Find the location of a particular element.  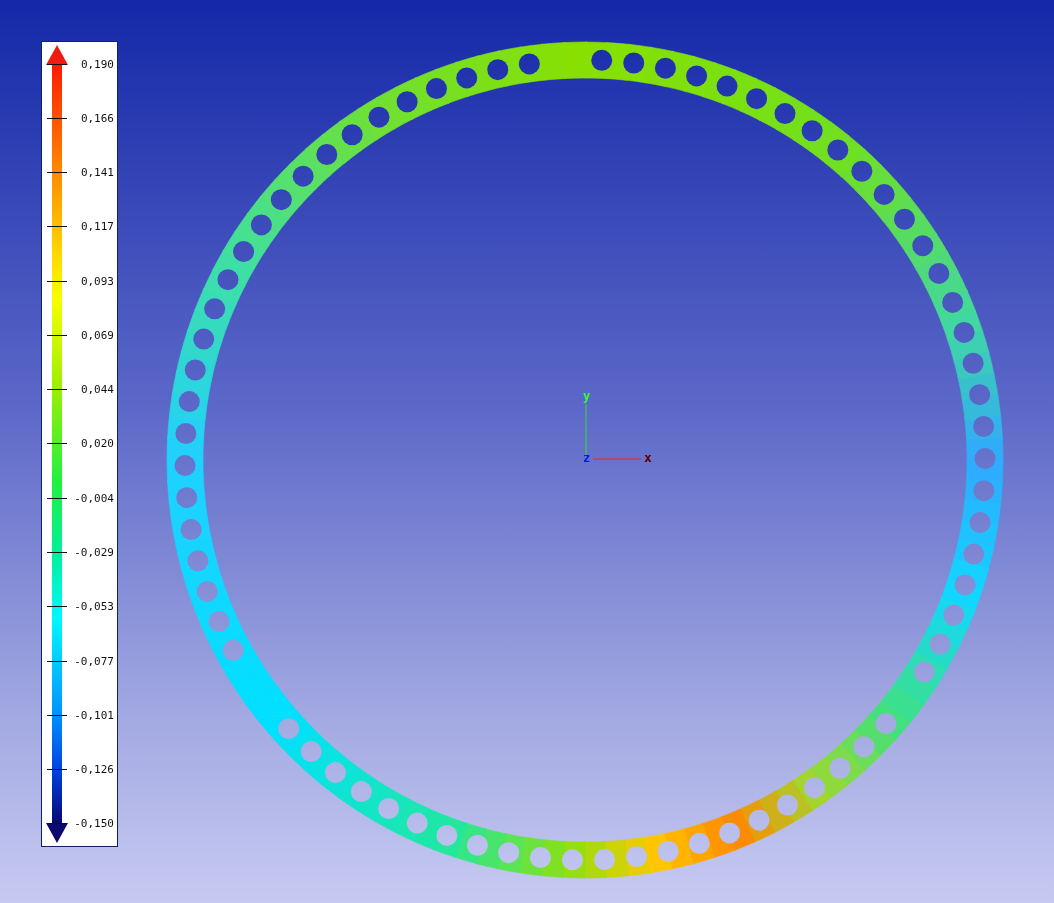

scale-value: 0,141 is located at coordinates (97, 173).